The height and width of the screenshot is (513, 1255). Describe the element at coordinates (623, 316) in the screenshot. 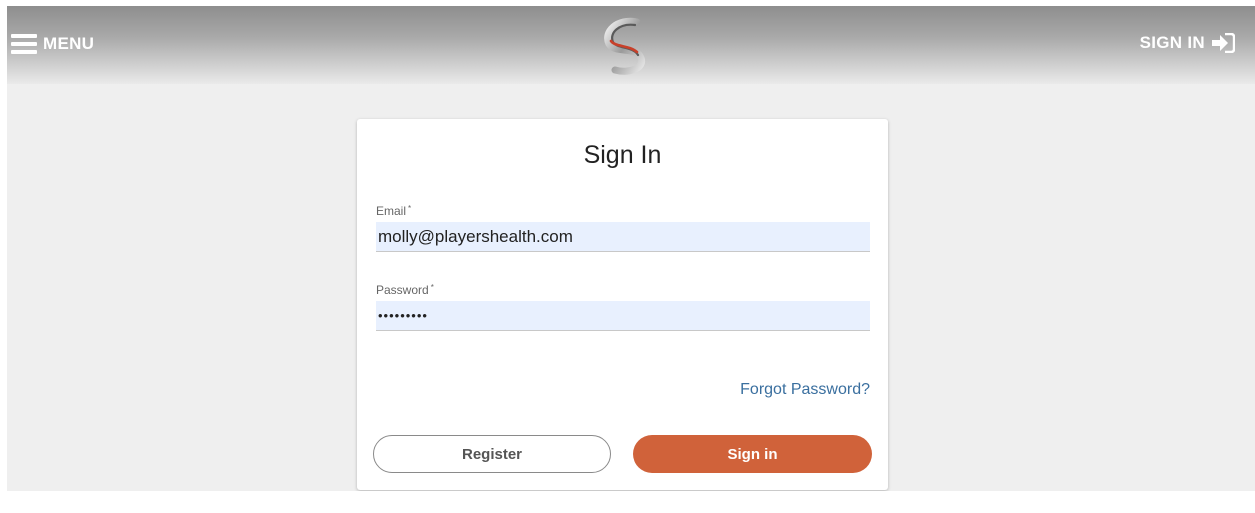

I see `password-field` at that location.